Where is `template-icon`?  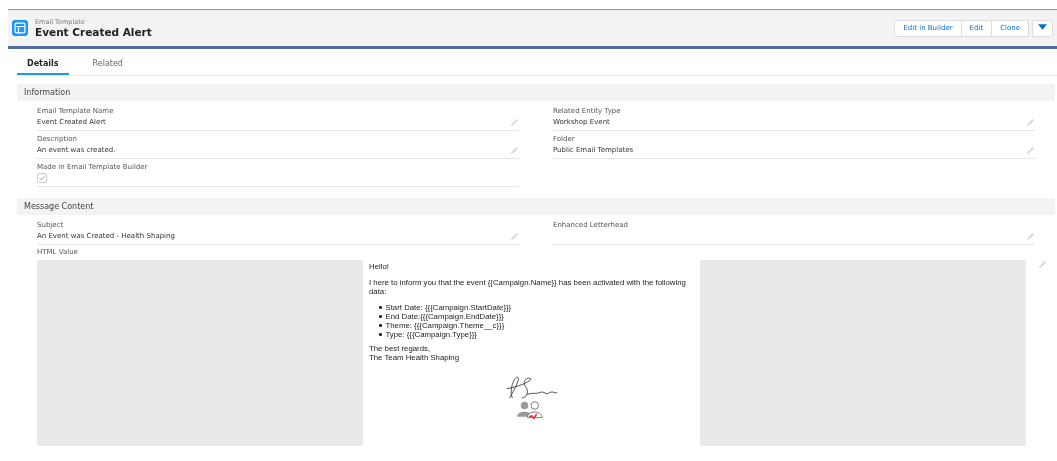
template-icon is located at coordinates (20, 28).